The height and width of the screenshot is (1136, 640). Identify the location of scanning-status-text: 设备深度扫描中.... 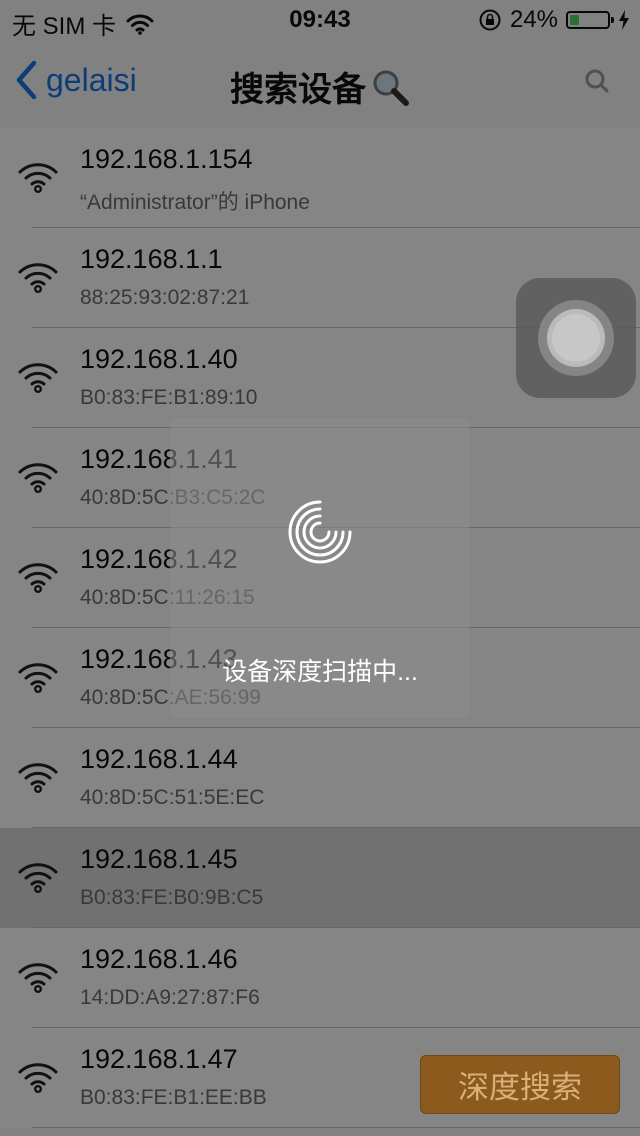
(320, 672).